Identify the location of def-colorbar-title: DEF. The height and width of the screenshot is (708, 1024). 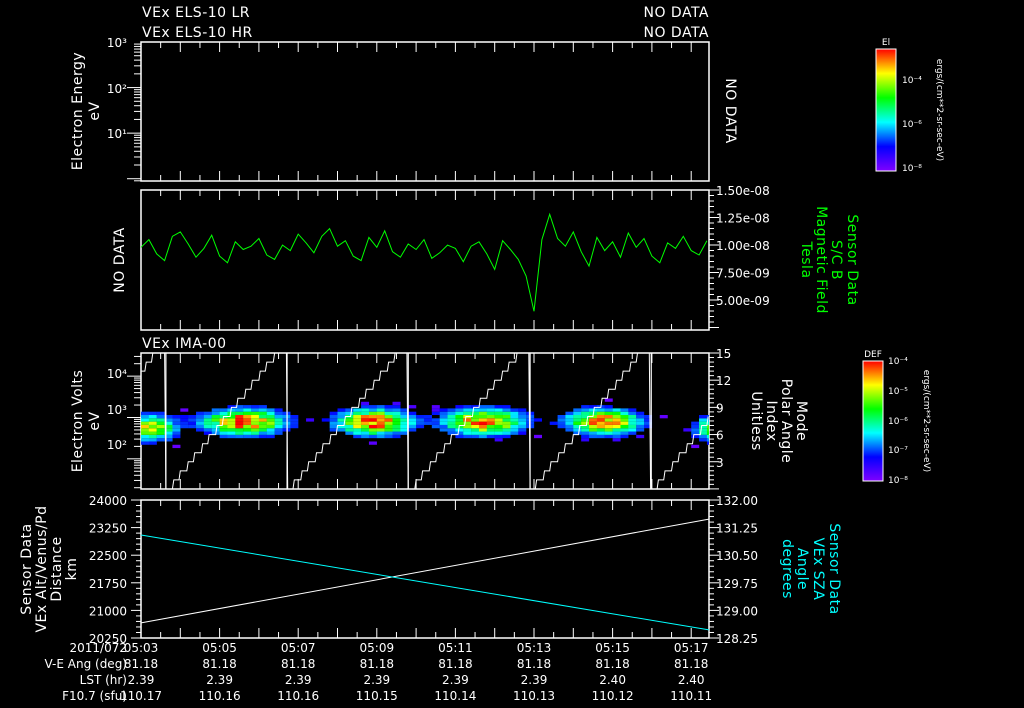
(873, 355).